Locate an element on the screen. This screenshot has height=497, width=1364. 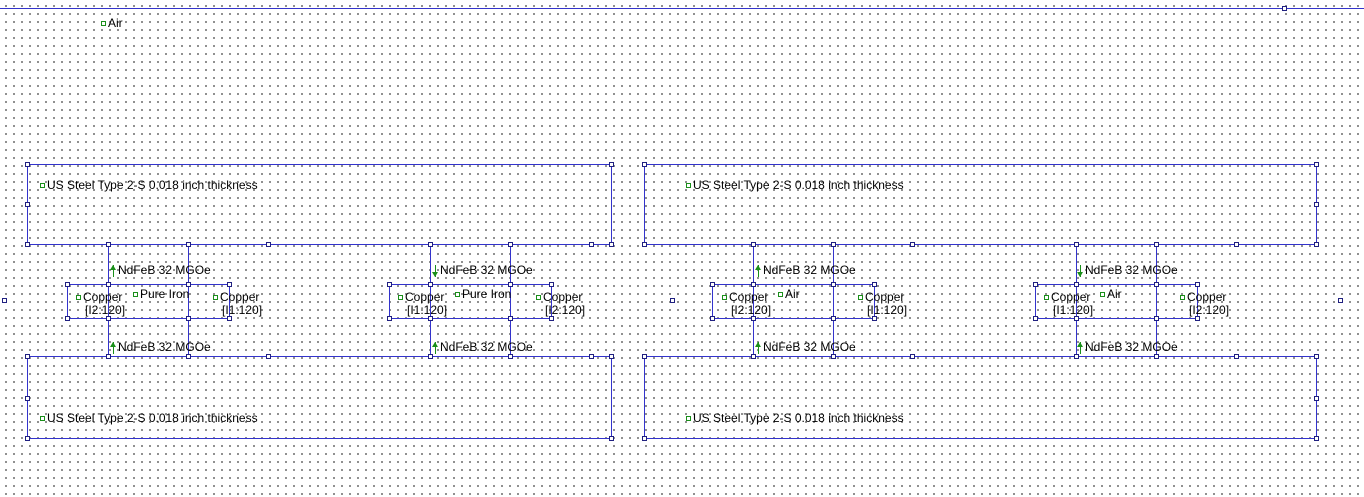
magnet-label-upper-2: NdFeB 32 MGOe is located at coordinates (482, 270).